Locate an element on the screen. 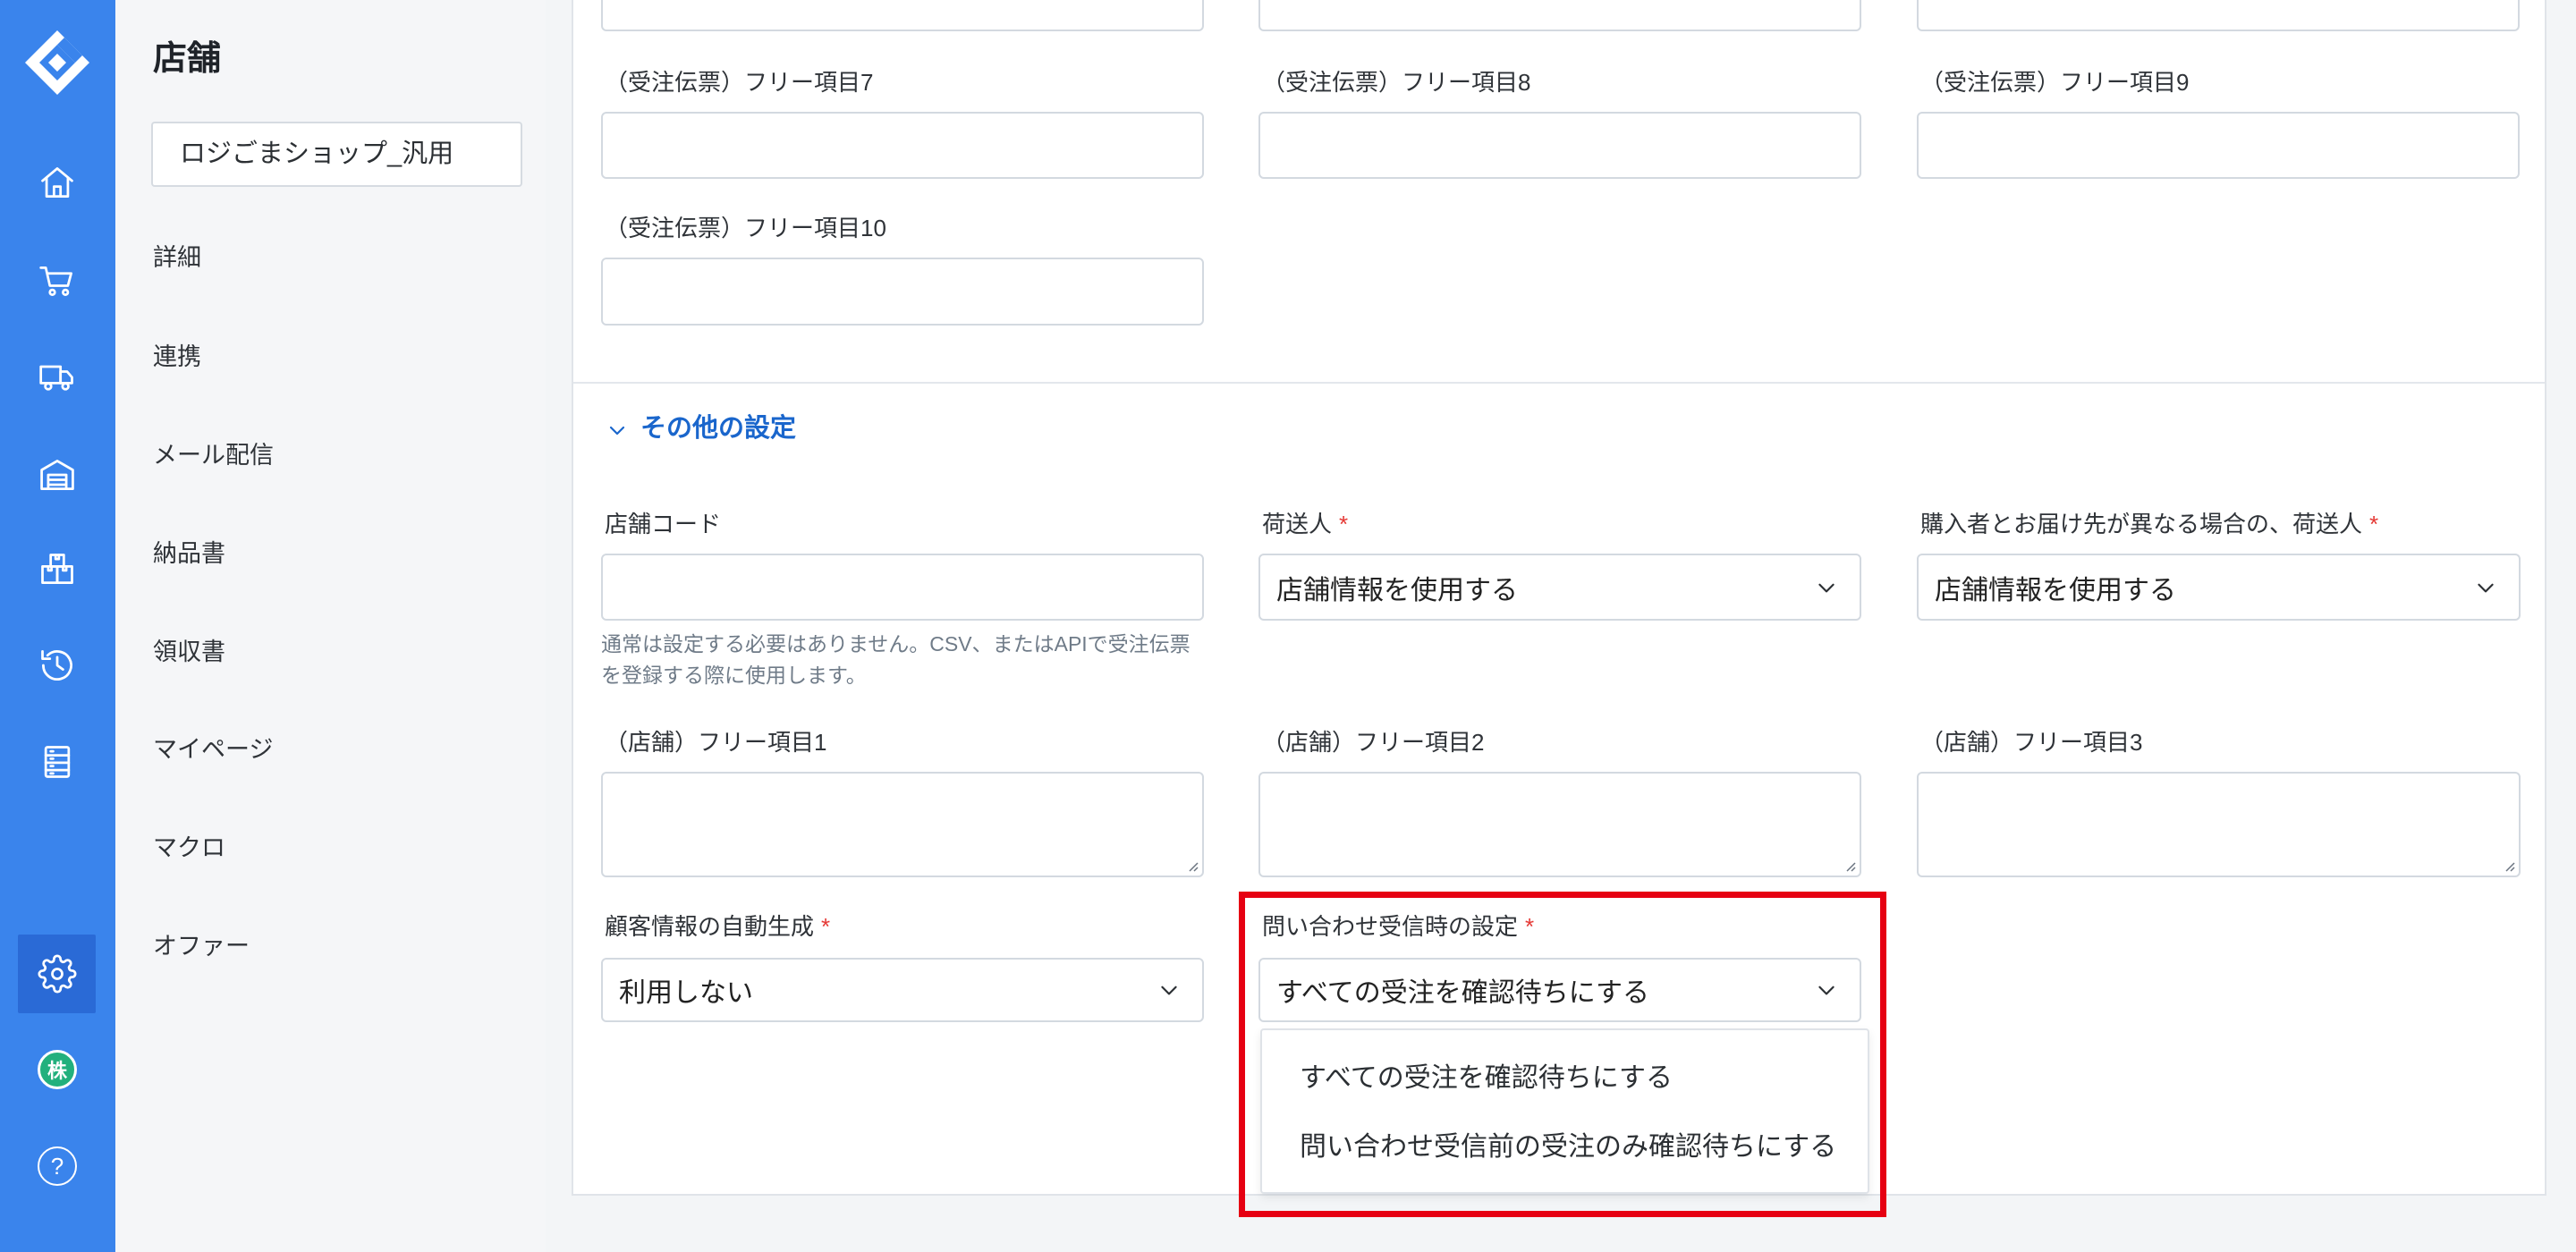 Image resolution: width=2576 pixels, height=1252 pixels. sidebar-item-delivery-note: 納品書 is located at coordinates (189, 553).